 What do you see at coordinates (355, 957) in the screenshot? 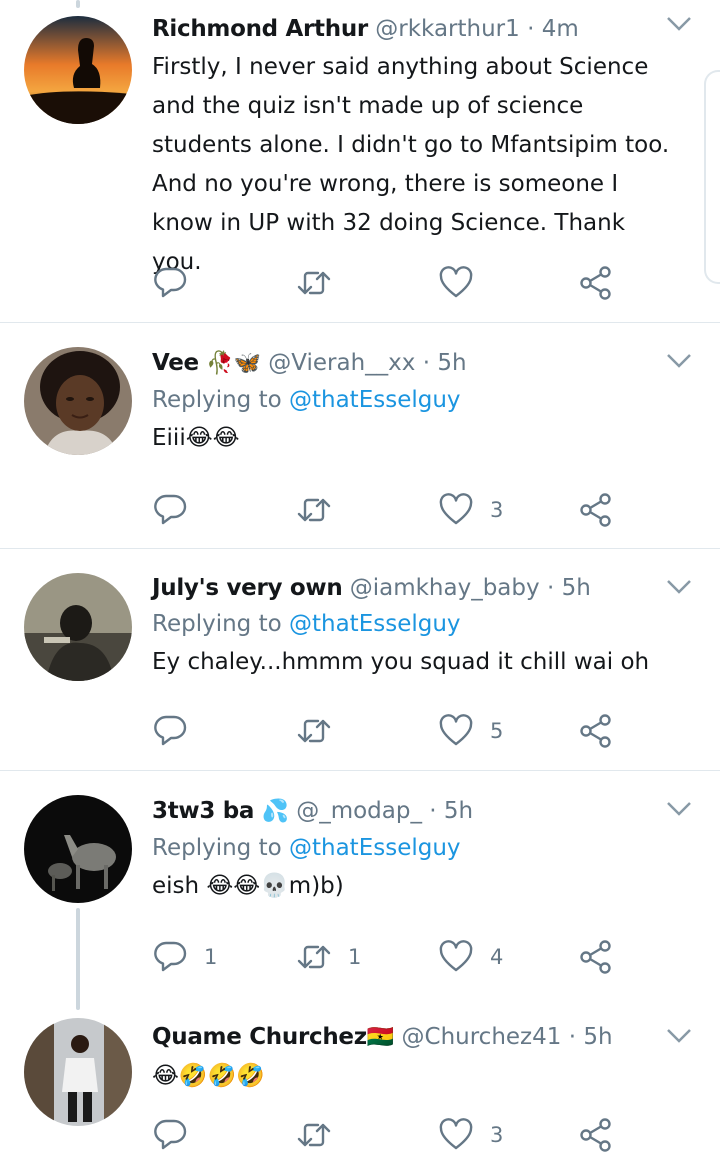
I see `retweet-count: 1` at bounding box center [355, 957].